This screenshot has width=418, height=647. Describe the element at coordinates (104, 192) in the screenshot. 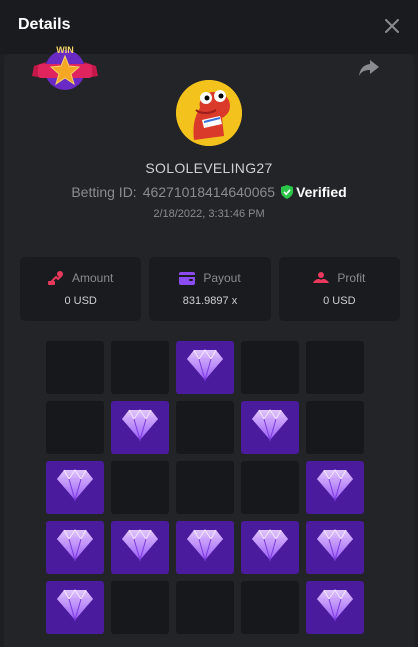

I see `betting-id-label: Betting ID:` at that location.